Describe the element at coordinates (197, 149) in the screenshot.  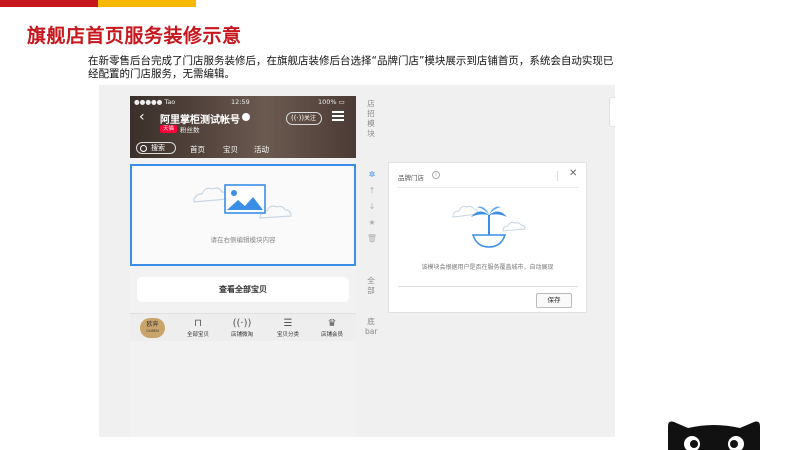
I see `tab-home: 首页` at that location.